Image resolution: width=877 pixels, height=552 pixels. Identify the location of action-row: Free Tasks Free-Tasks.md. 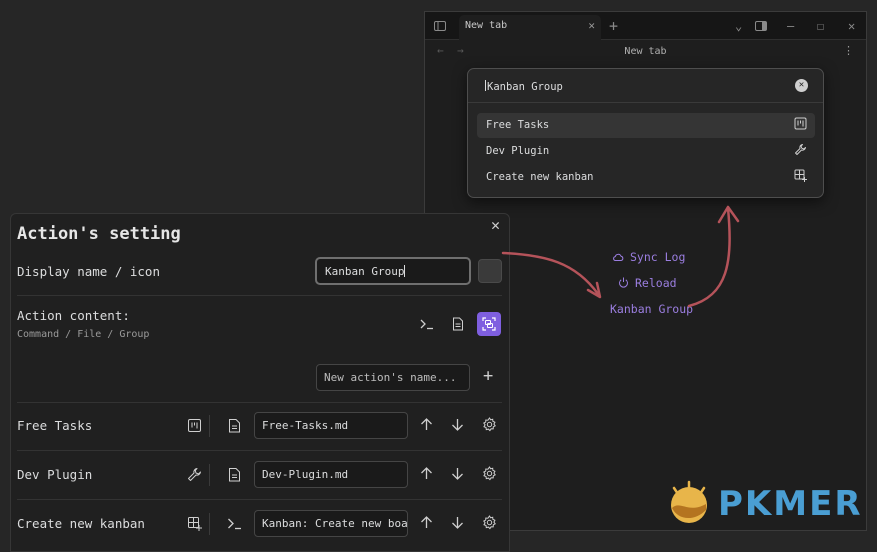
(259, 427).